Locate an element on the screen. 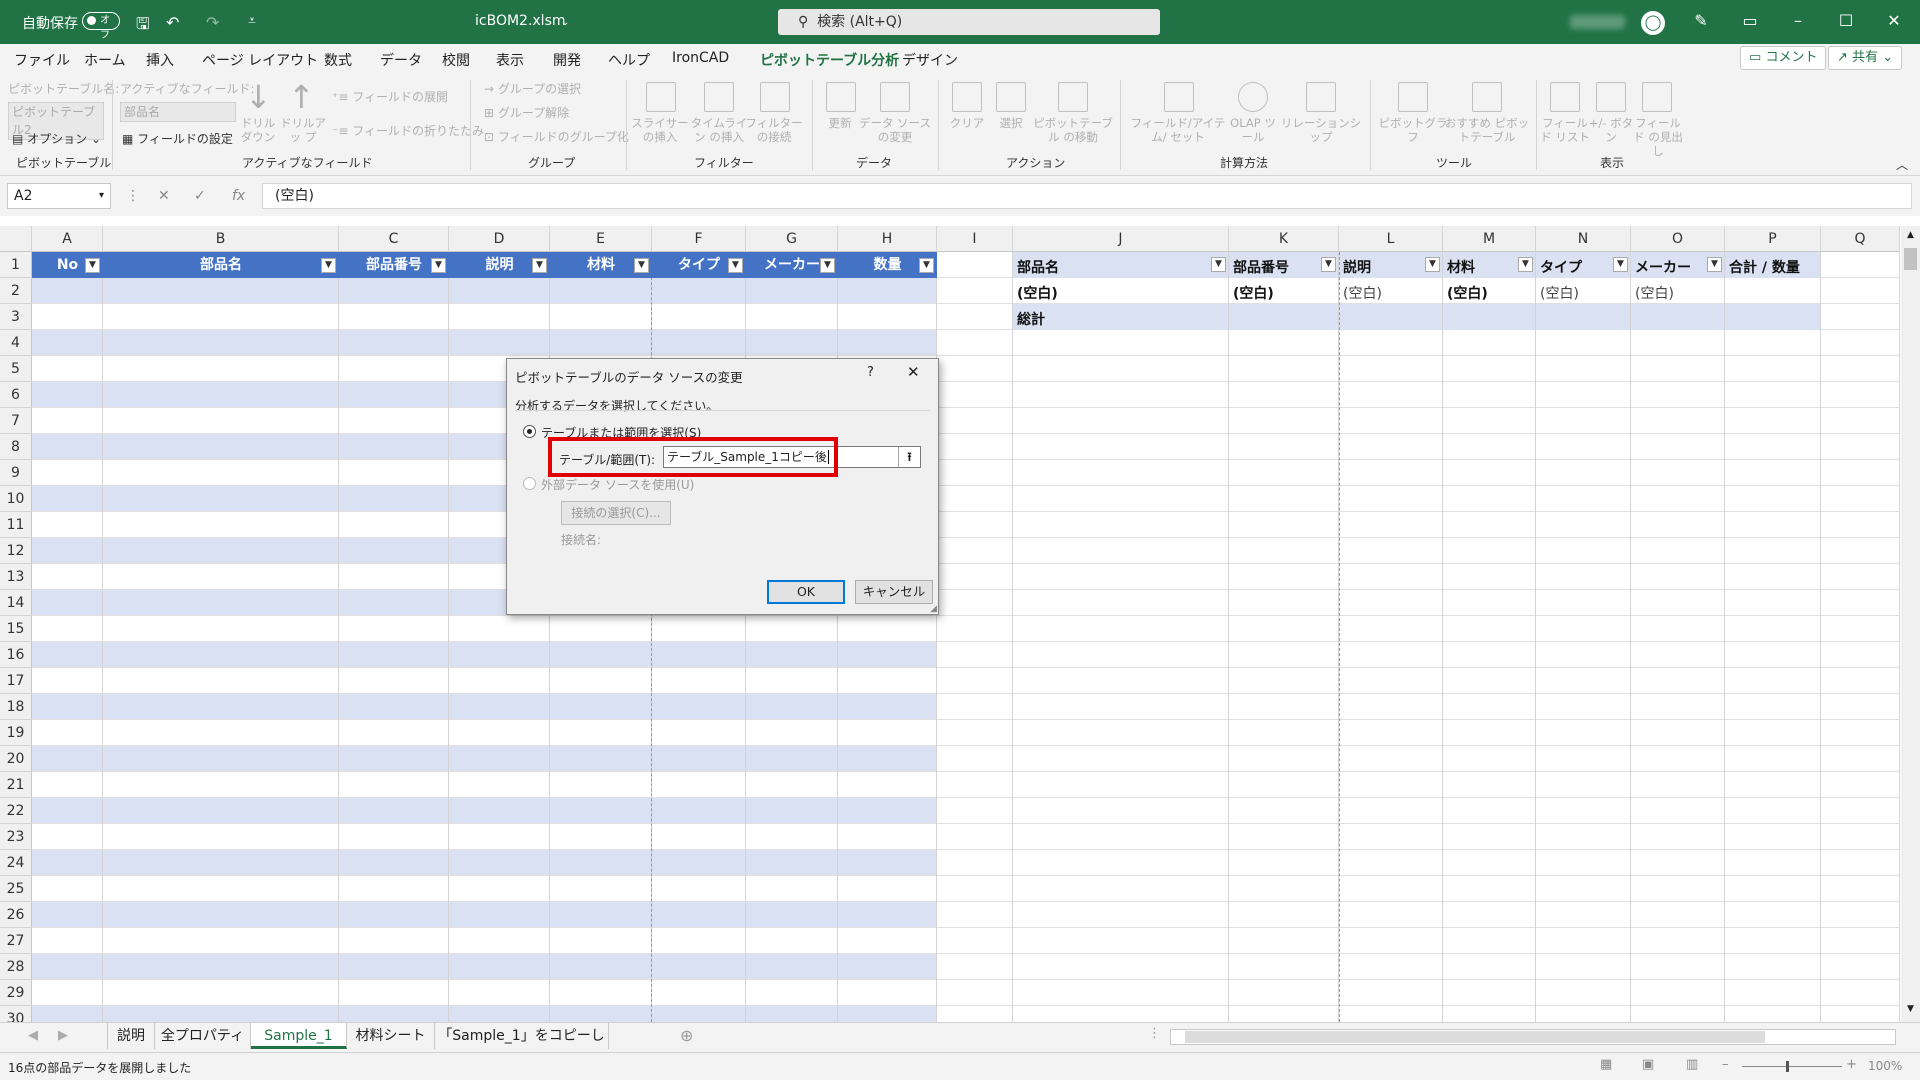  name-box: A2 ▾ is located at coordinates (59, 196).